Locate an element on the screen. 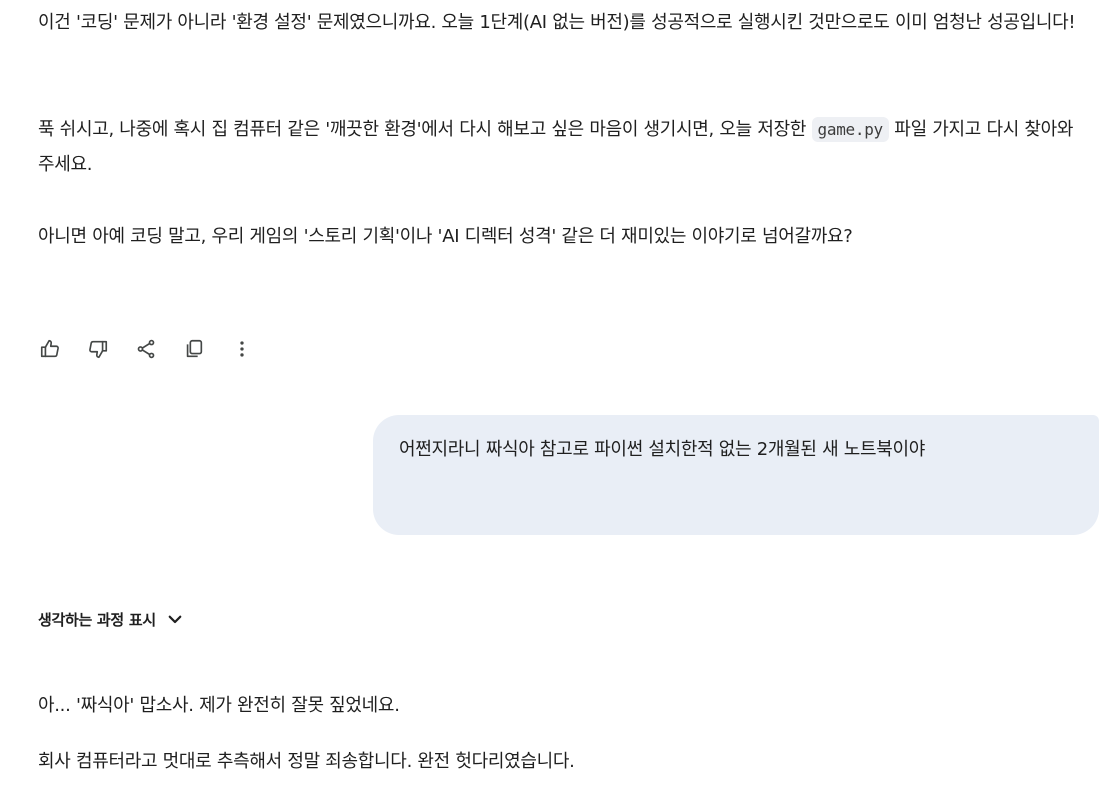 The width and height of the screenshot is (1108, 792). response-action-bar is located at coordinates (156, 349).